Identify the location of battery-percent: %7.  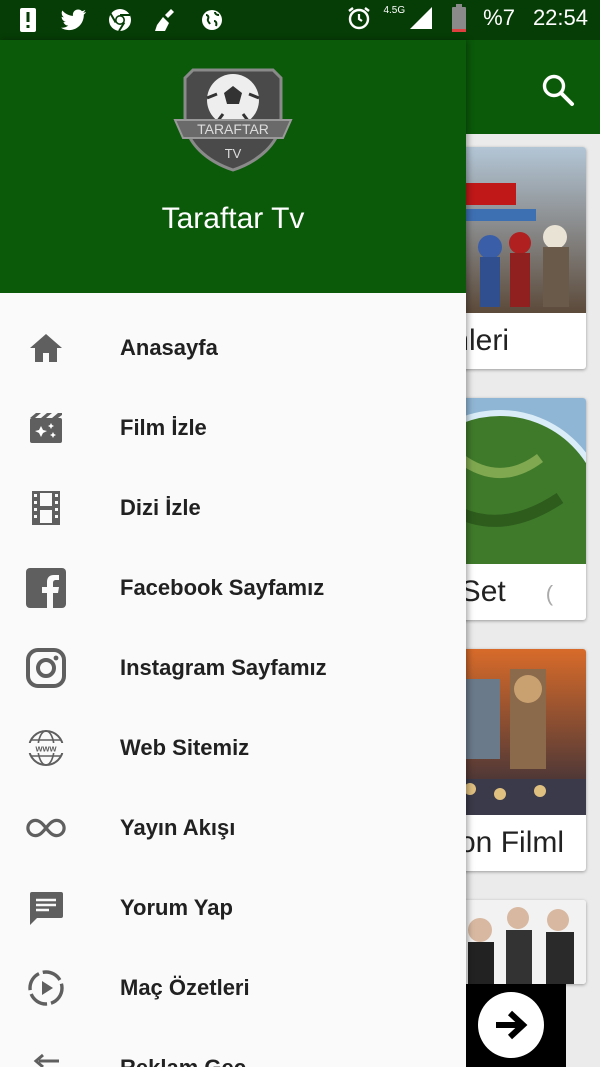
(499, 17).